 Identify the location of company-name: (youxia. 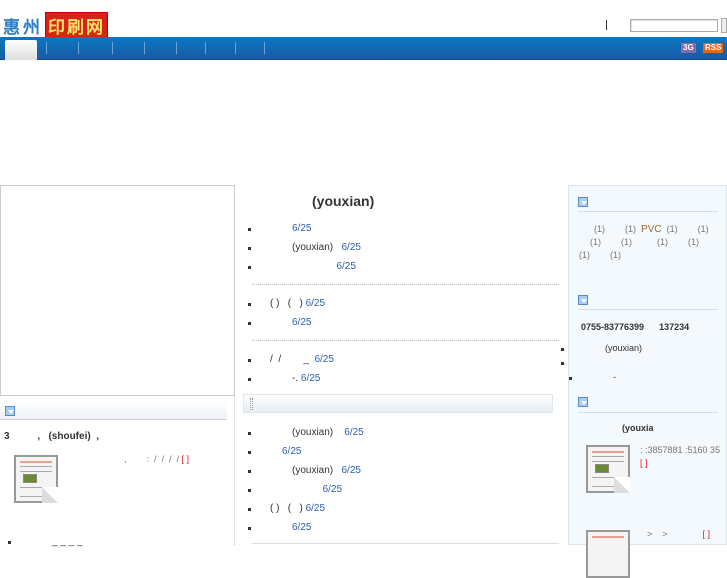
(638, 428).